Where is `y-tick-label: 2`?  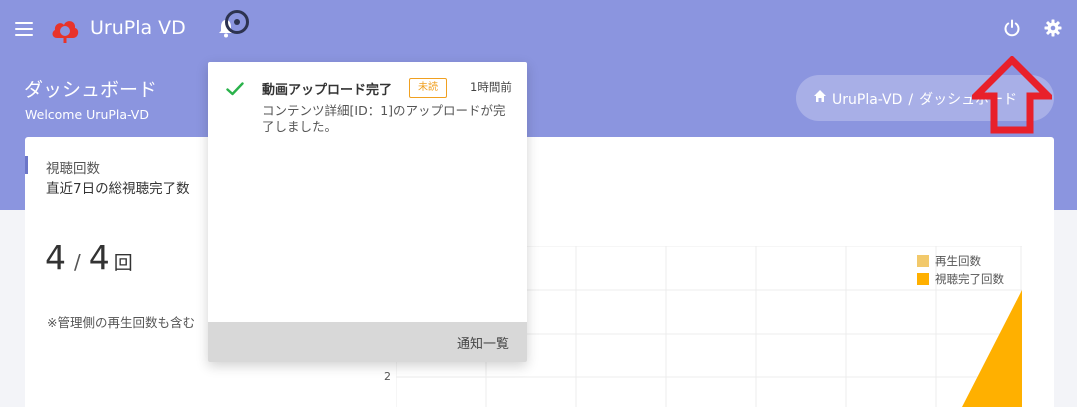 y-tick-label: 2 is located at coordinates (387, 376).